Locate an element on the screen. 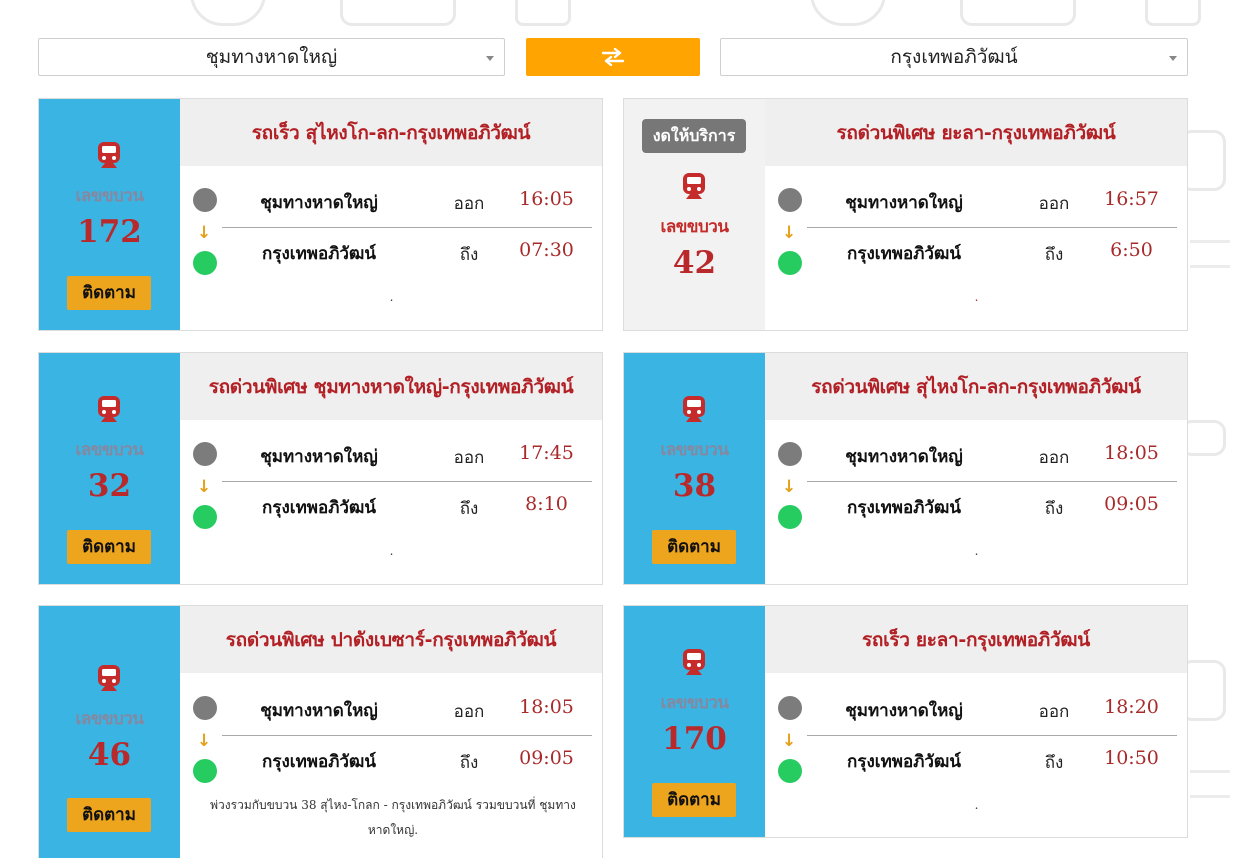  train-number: 38 is located at coordinates (694, 486).